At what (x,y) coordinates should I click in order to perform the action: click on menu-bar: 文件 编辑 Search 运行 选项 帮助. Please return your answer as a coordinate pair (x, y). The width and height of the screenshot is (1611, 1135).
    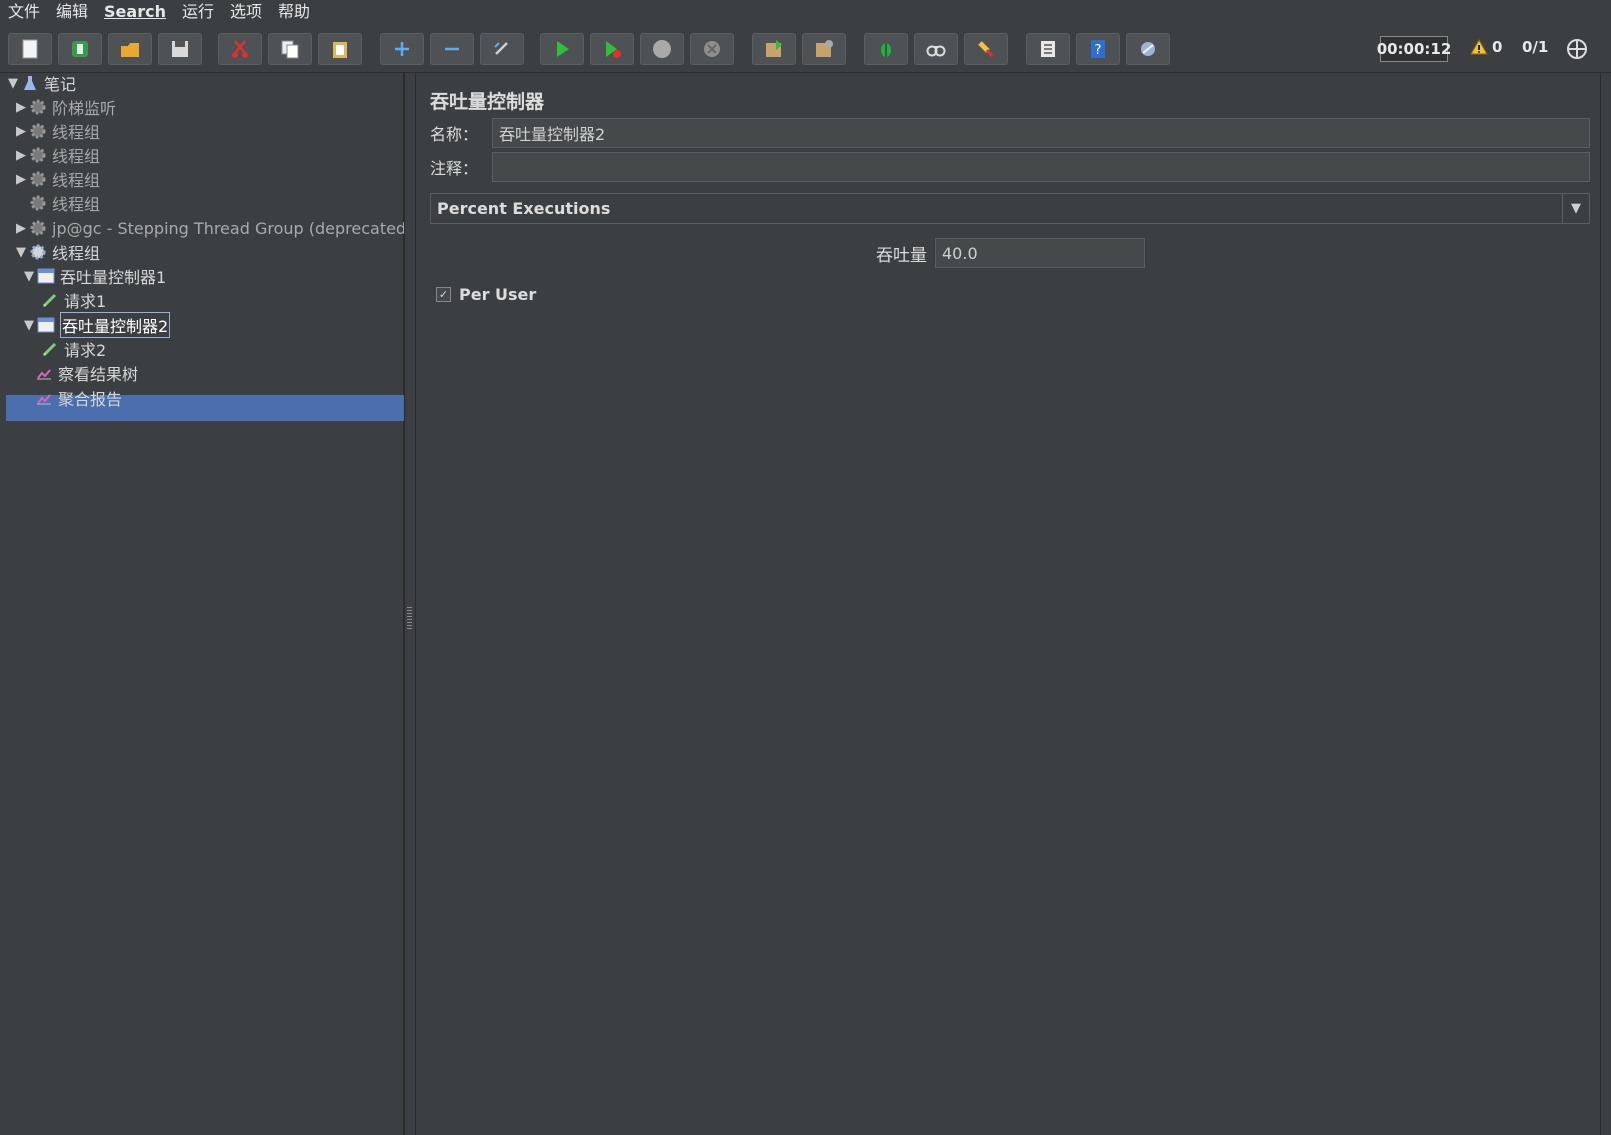
    Looking at the image, I should click on (805, 12).